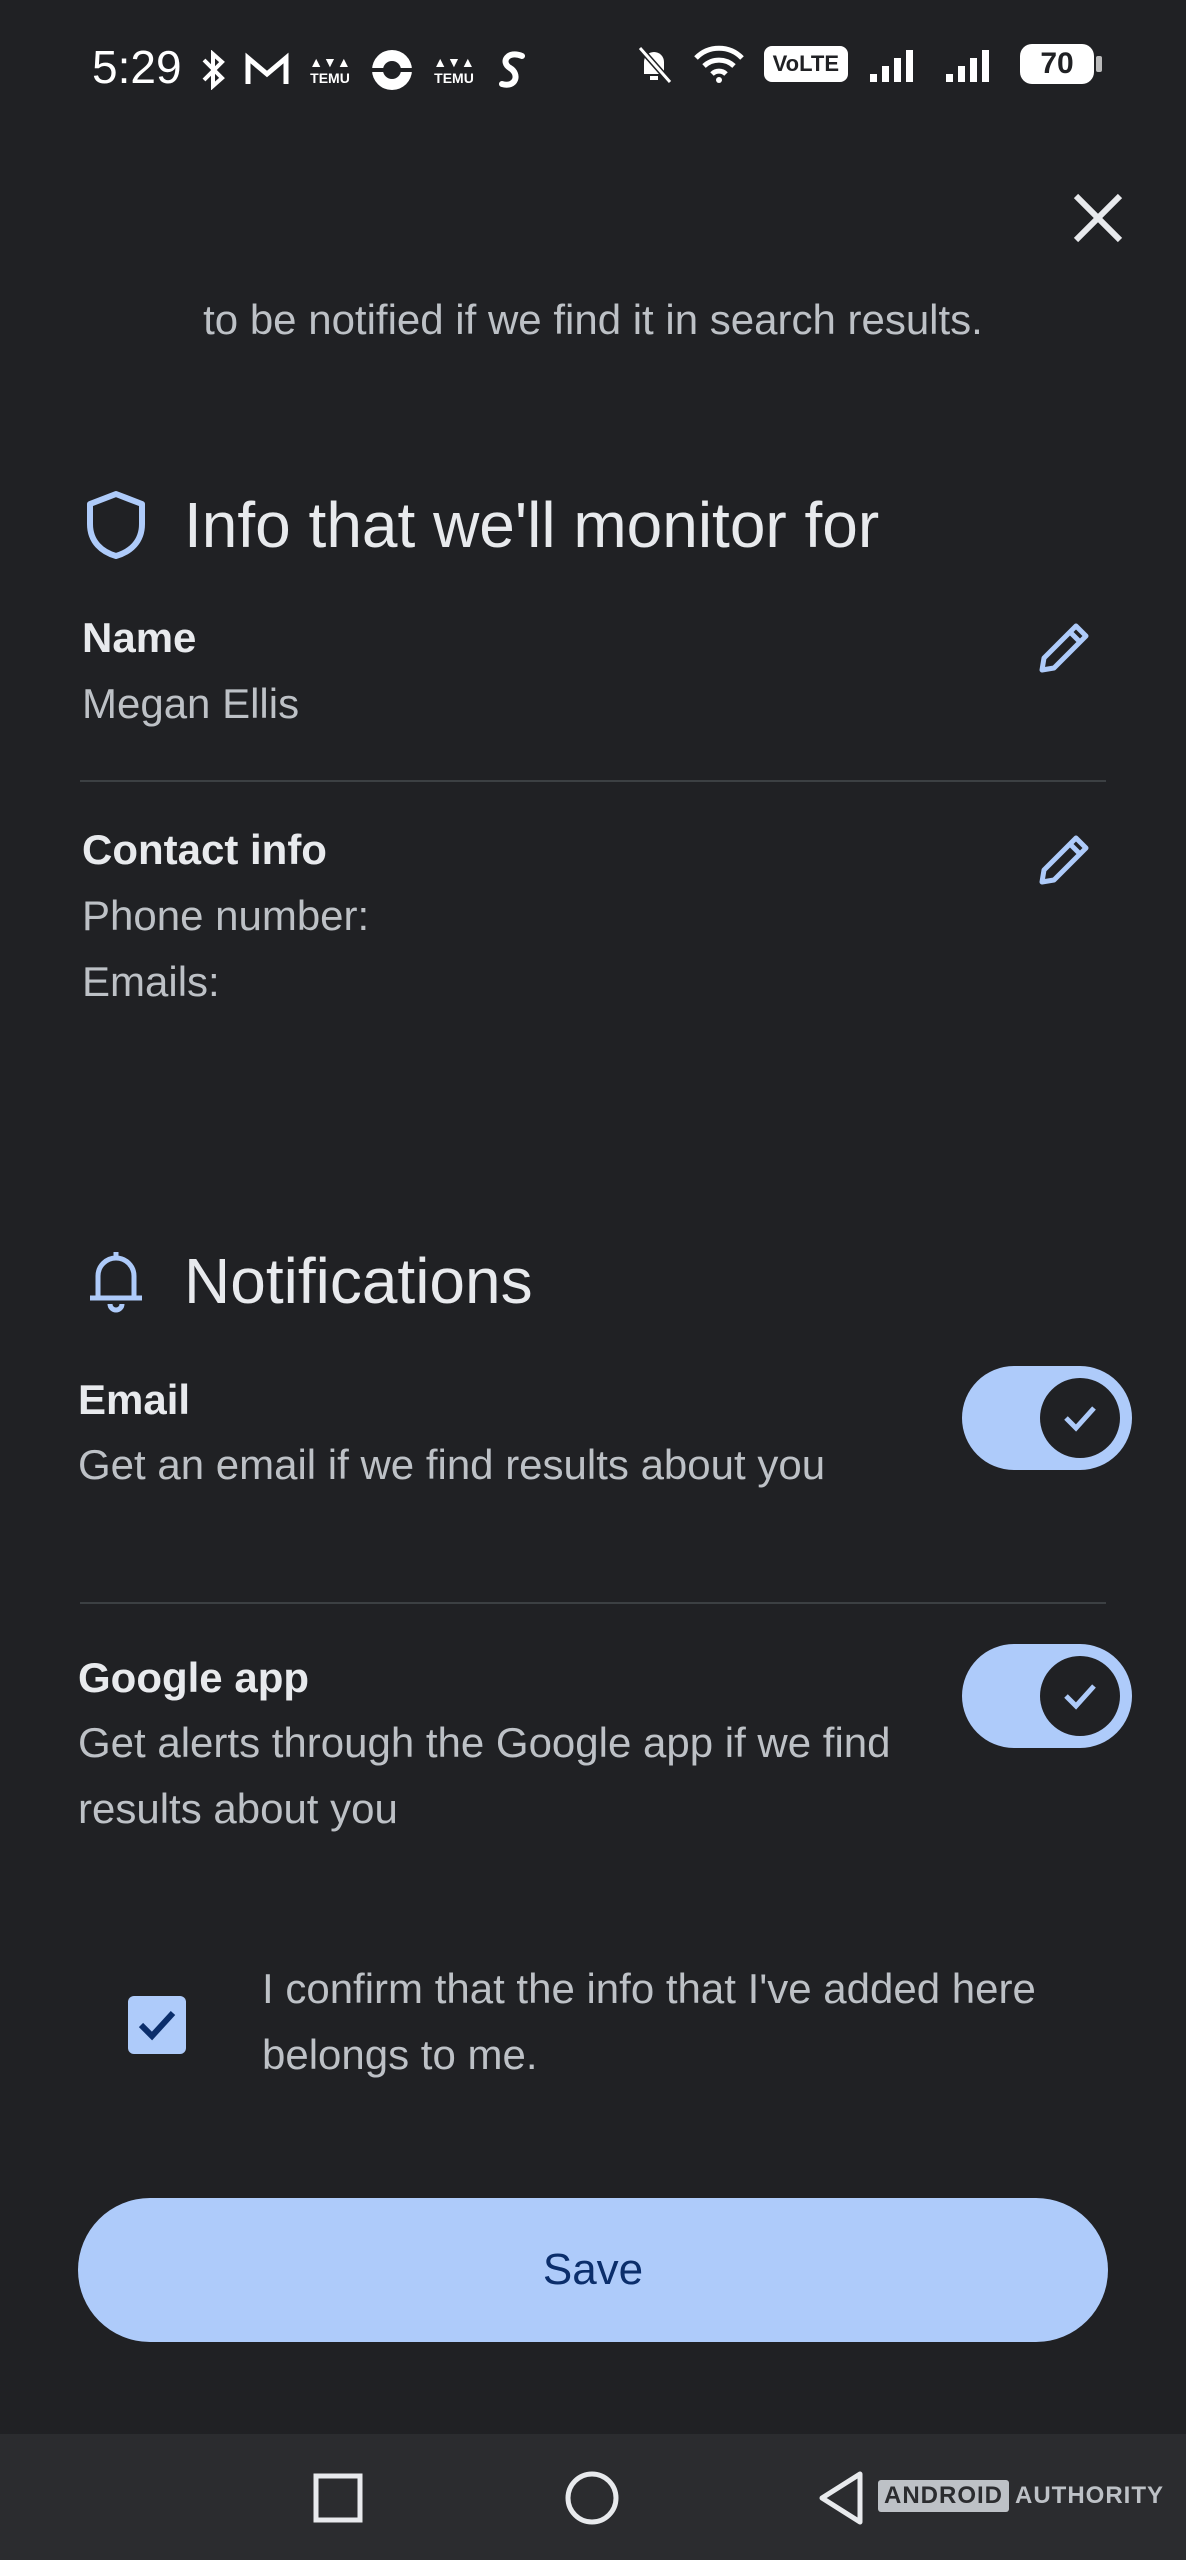 The width and height of the screenshot is (1186, 2560). Describe the element at coordinates (116, 1282) in the screenshot. I see `bell-icon` at that location.